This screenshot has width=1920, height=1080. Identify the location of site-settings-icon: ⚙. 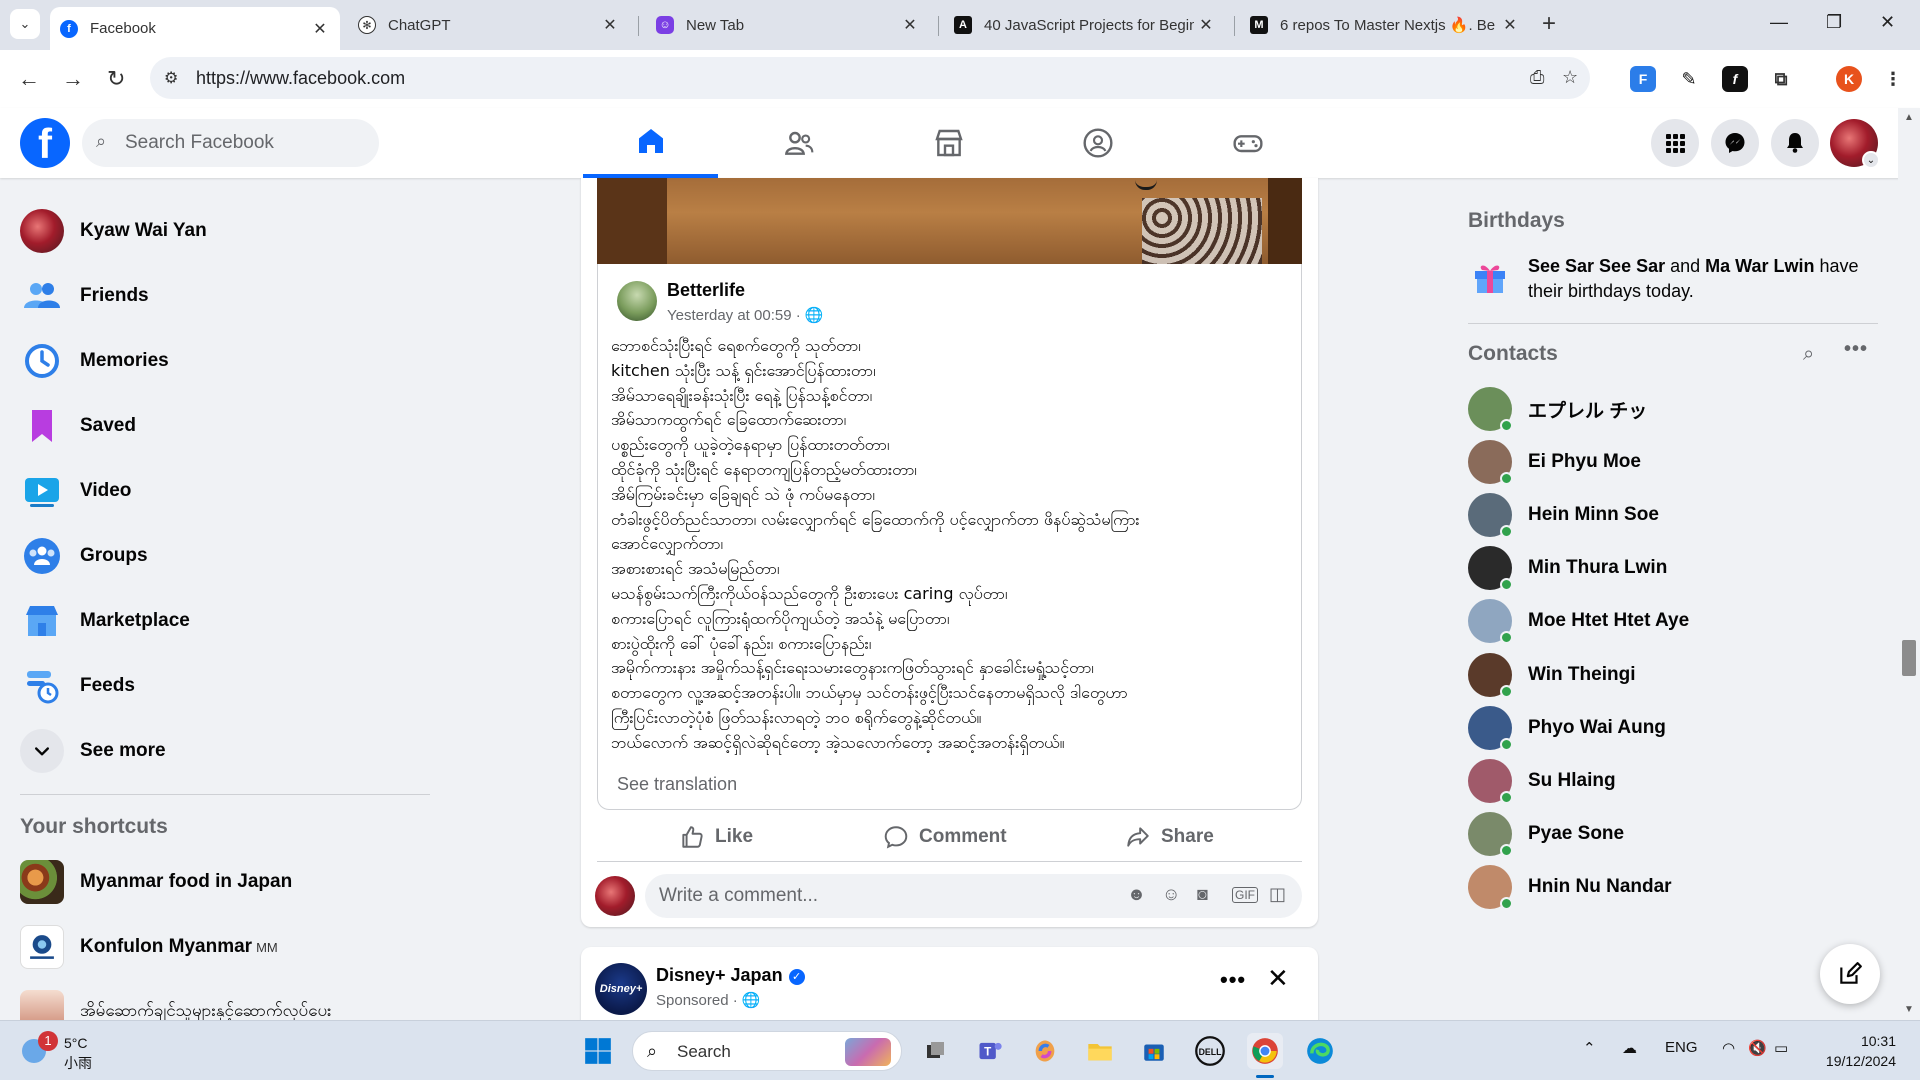
(171, 78).